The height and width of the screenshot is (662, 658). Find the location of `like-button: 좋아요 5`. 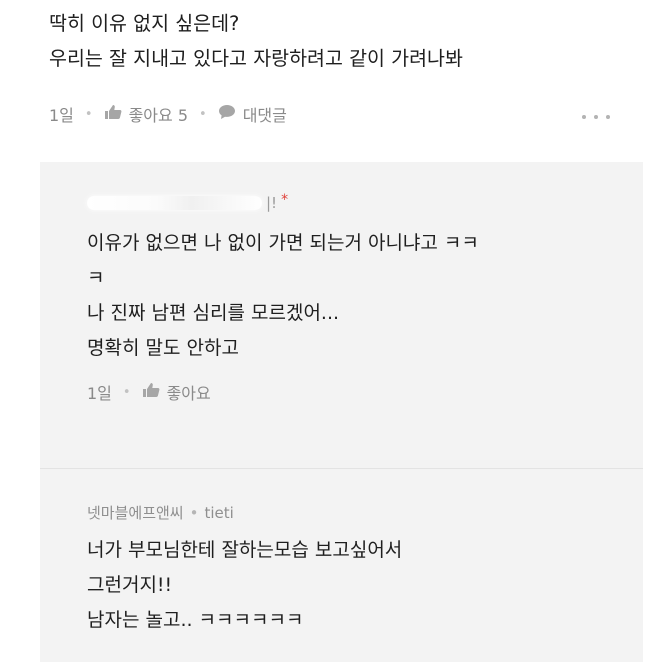

like-button: 좋아요 5 is located at coordinates (146, 114).